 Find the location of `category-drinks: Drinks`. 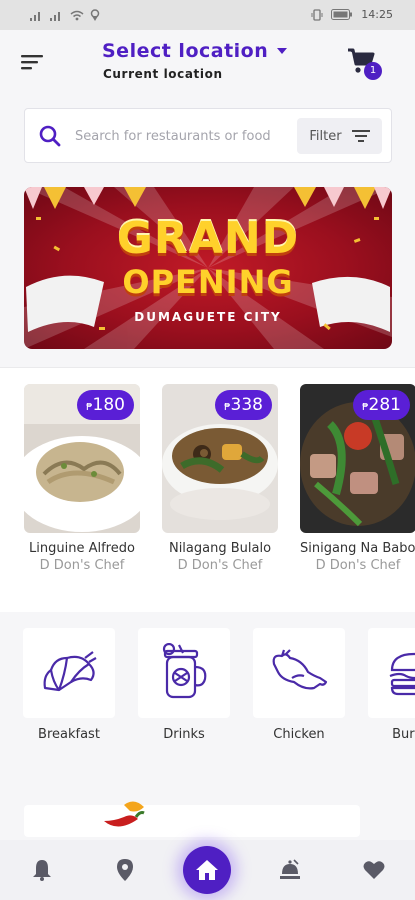

category-drinks: Drinks is located at coordinates (184, 685).